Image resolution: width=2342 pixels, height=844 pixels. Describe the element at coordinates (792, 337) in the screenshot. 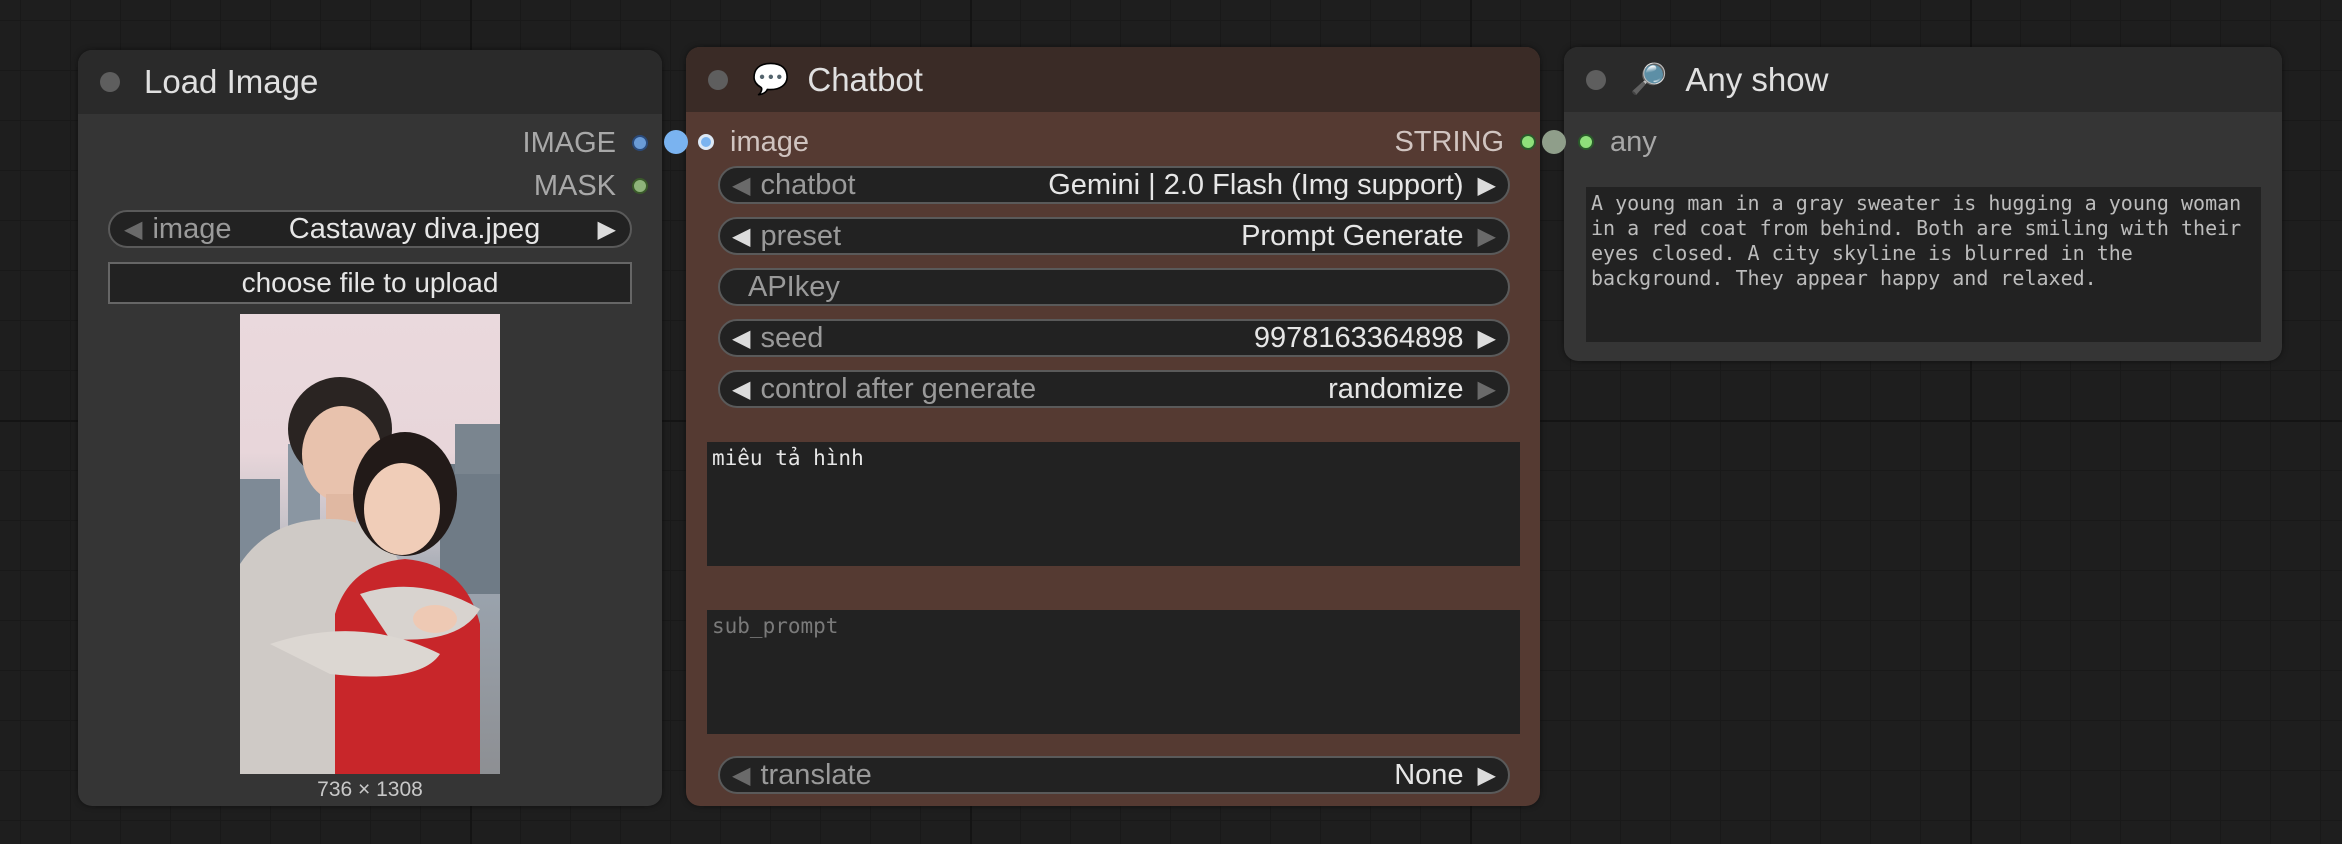

I see `seed-label: seed` at that location.